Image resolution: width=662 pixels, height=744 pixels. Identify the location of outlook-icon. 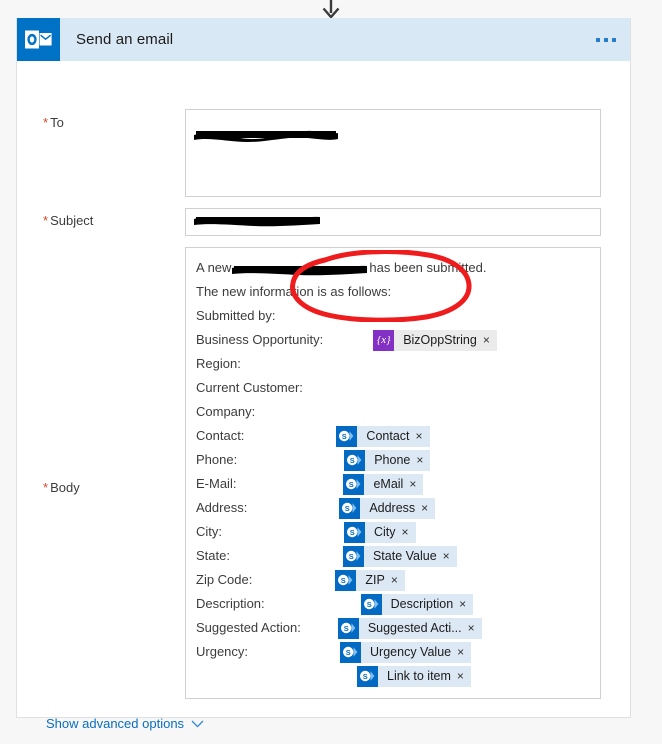
(38, 39).